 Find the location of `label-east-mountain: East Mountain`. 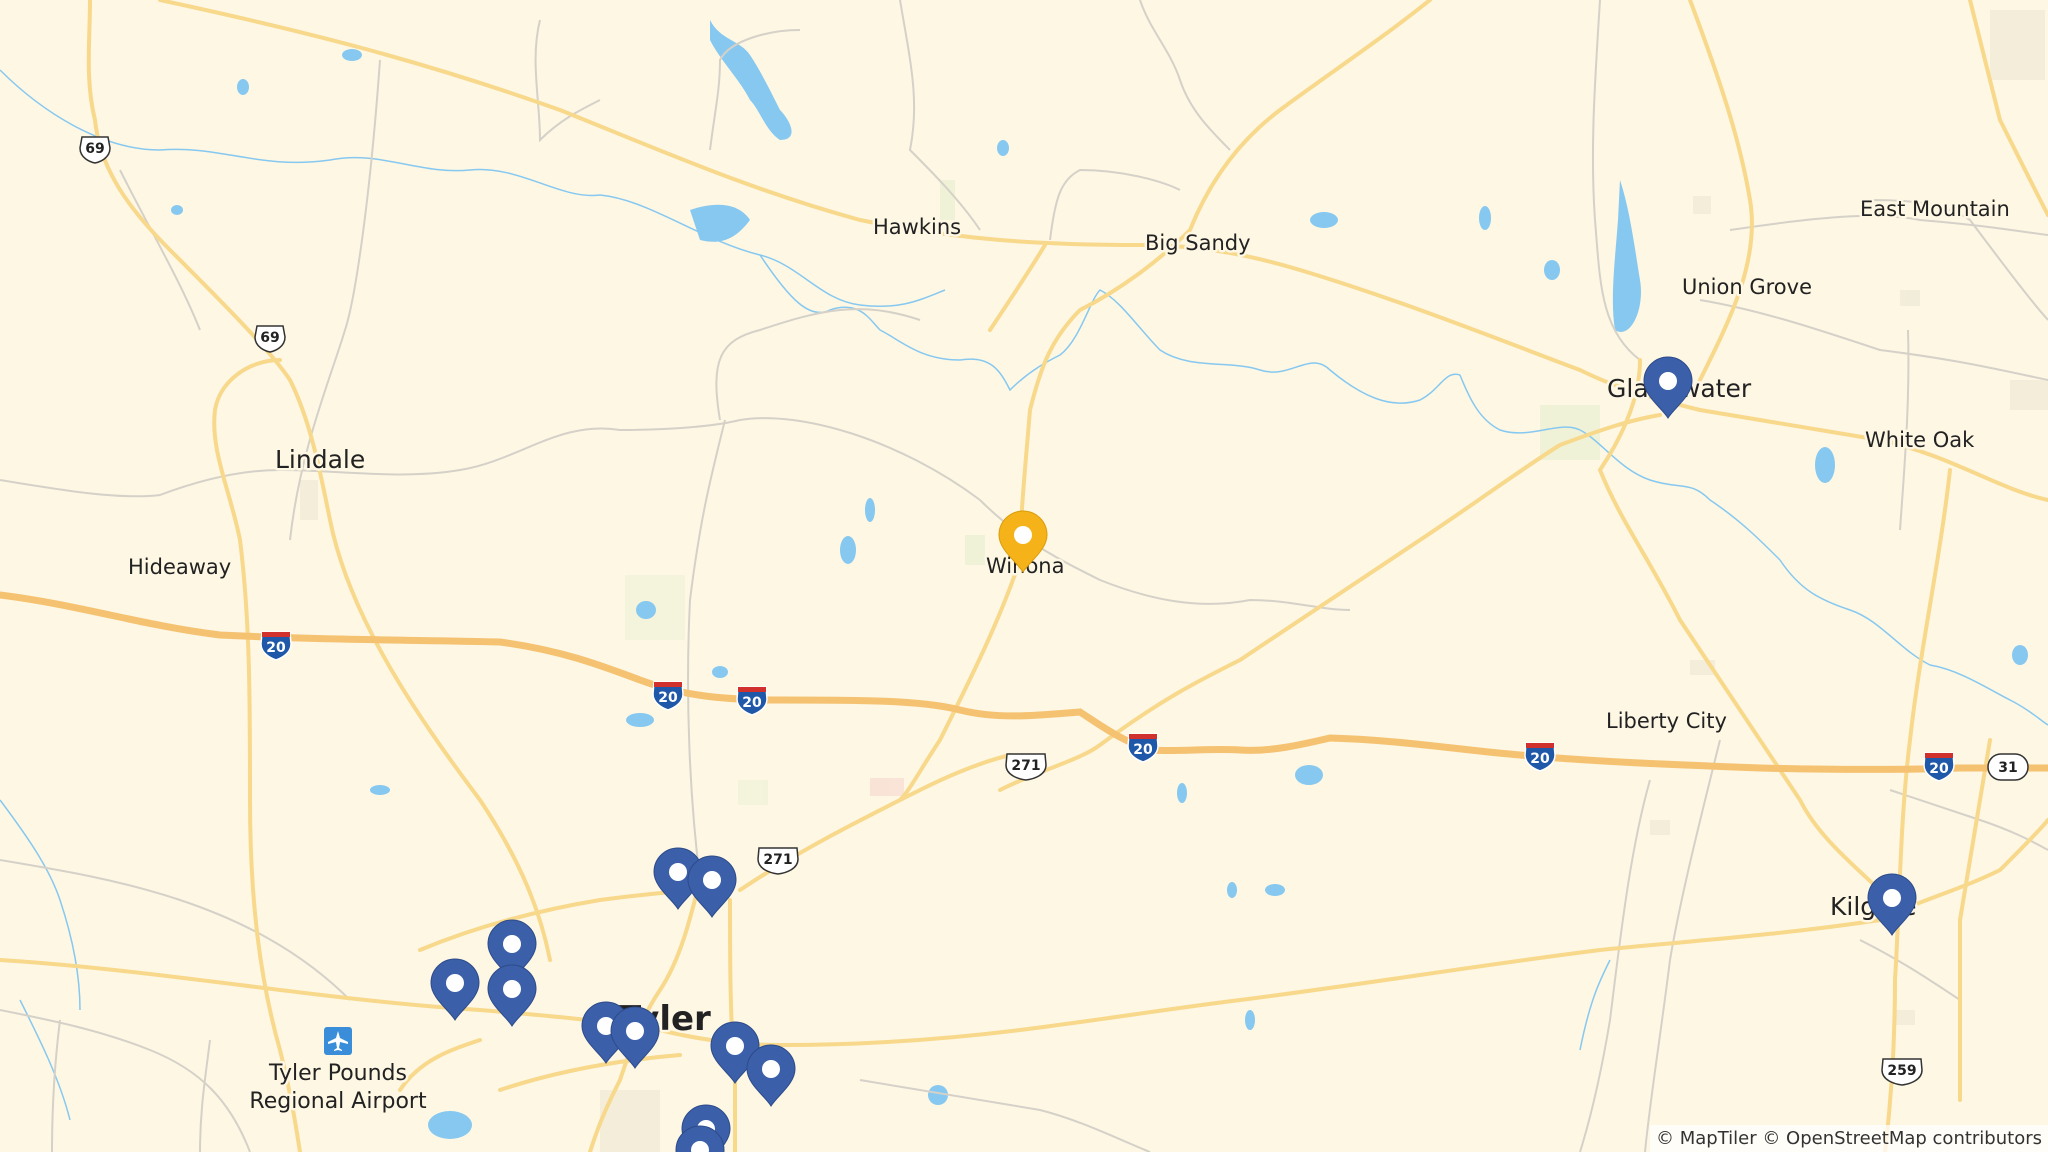

label-east-mountain: East Mountain is located at coordinates (1935, 209).